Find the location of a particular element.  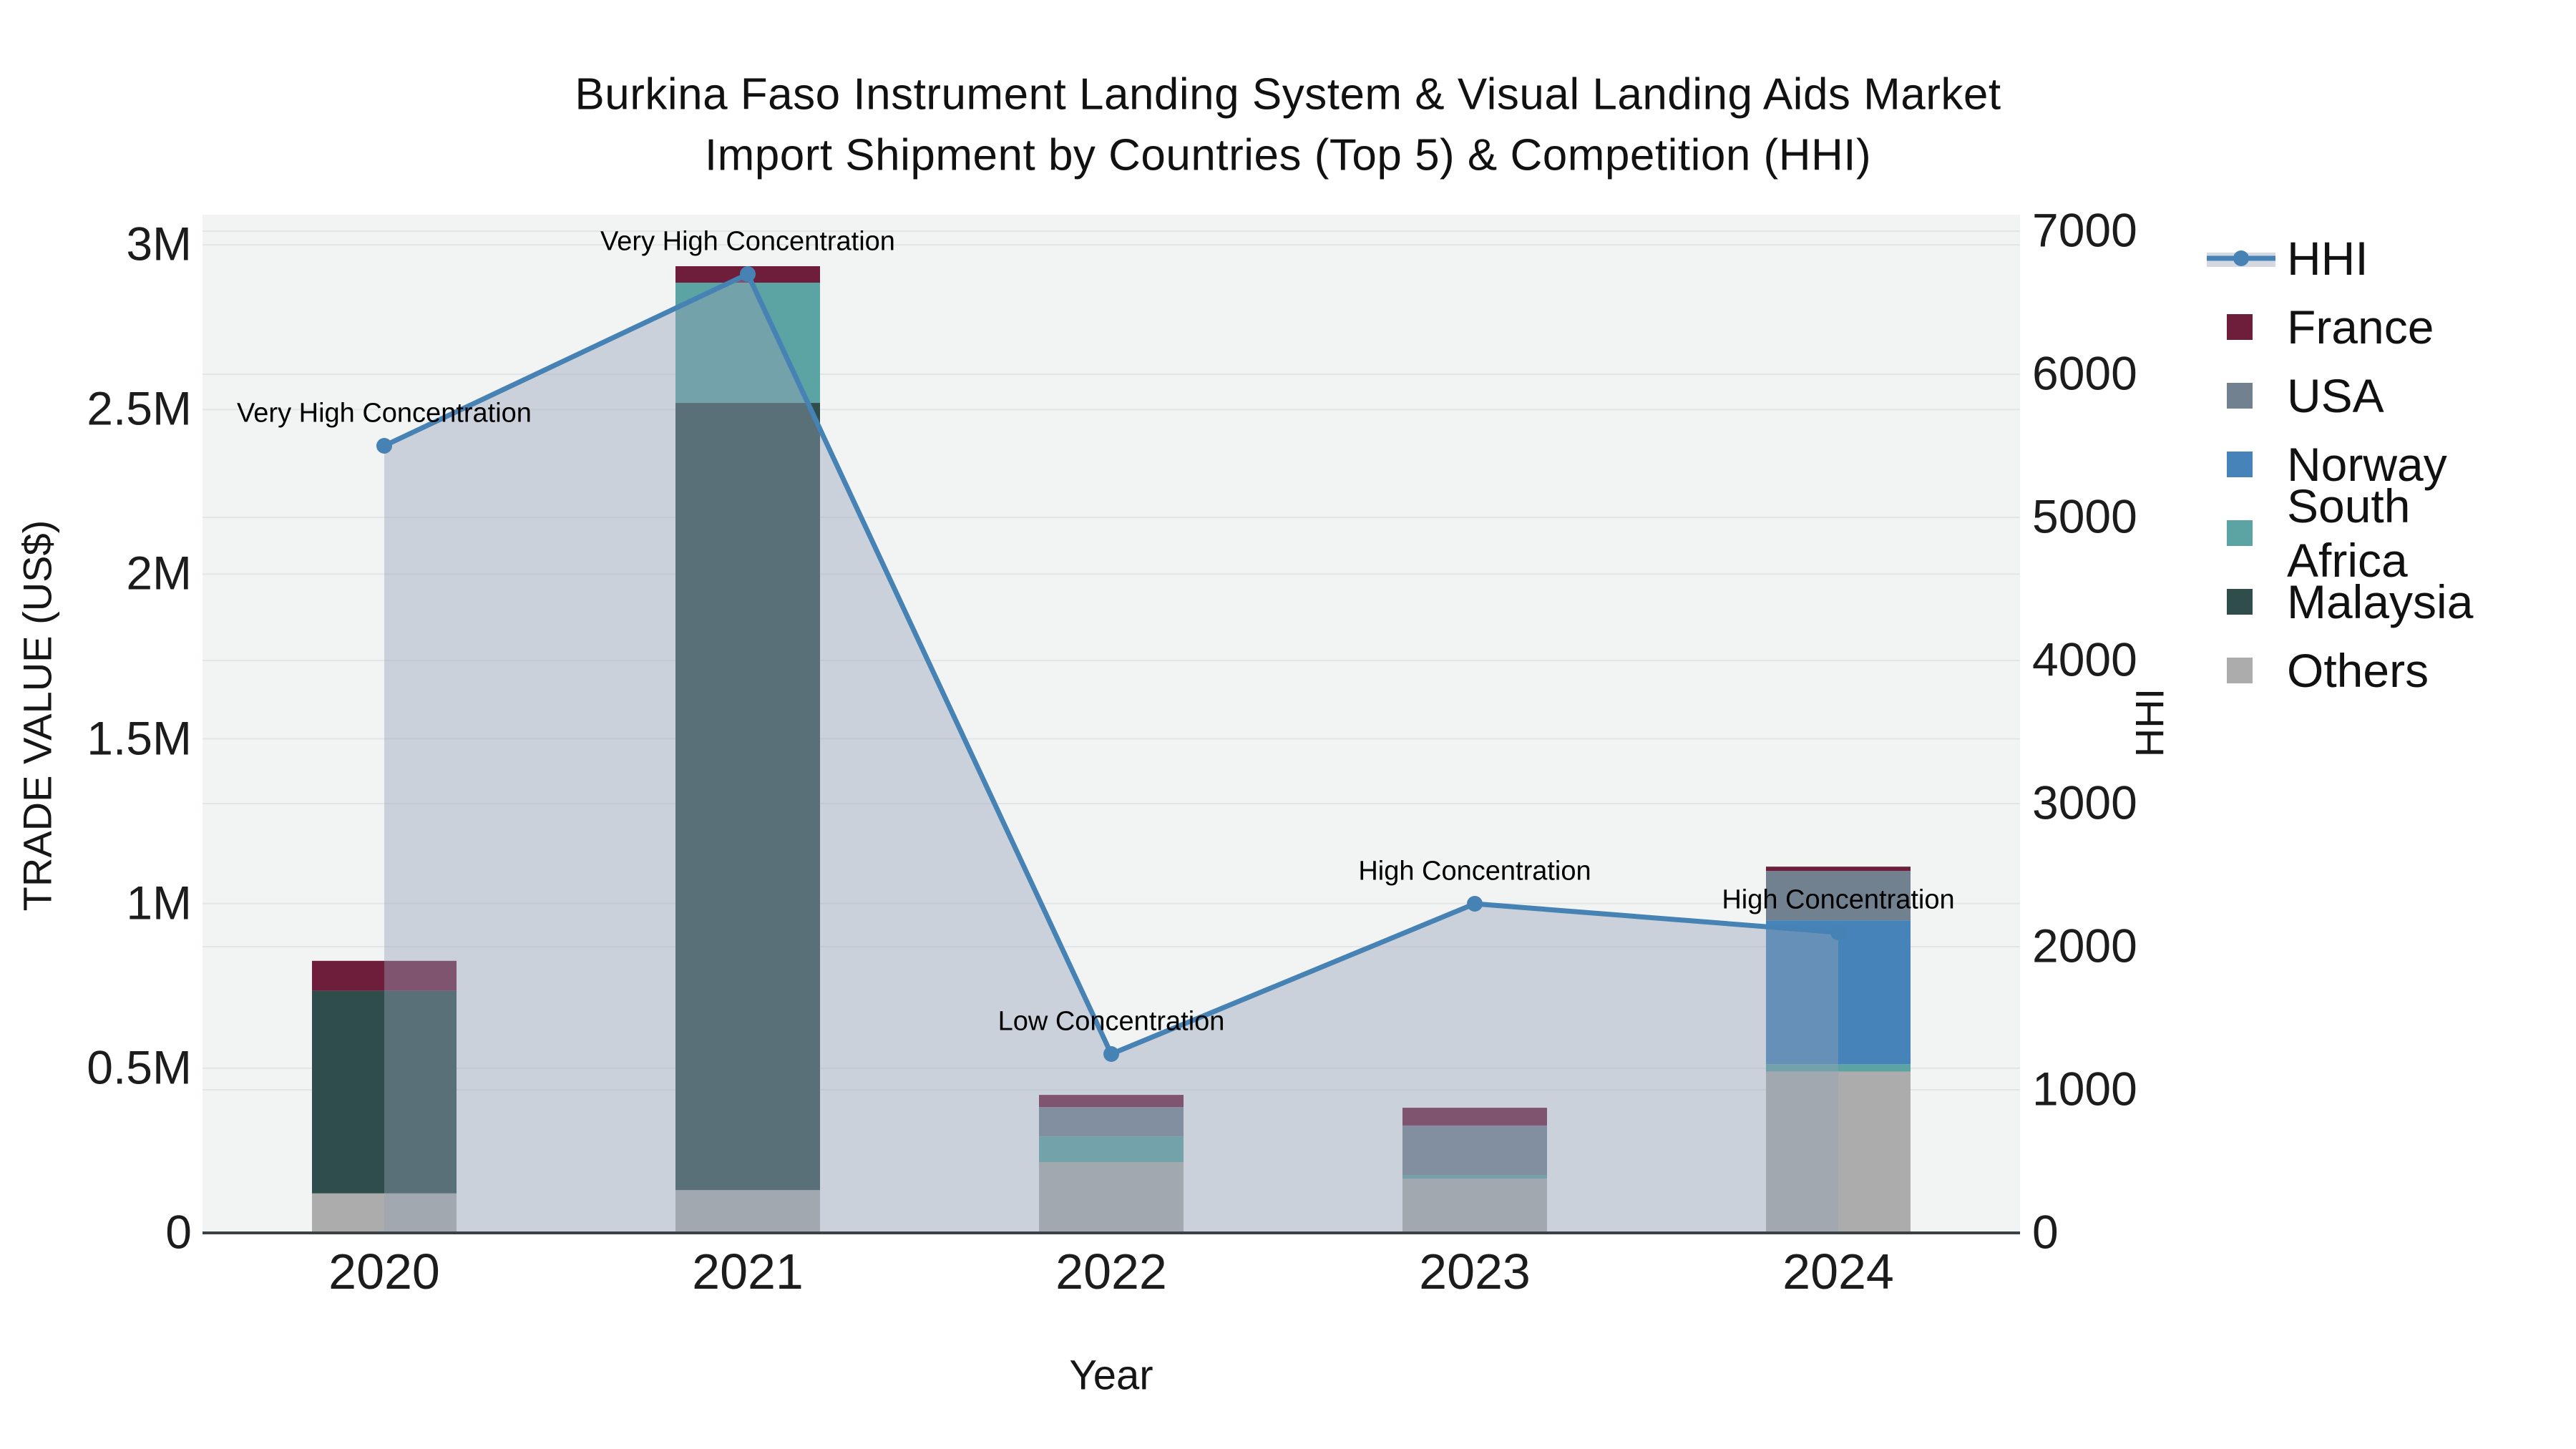

legend-label: Malaysia is located at coordinates (2380, 601).